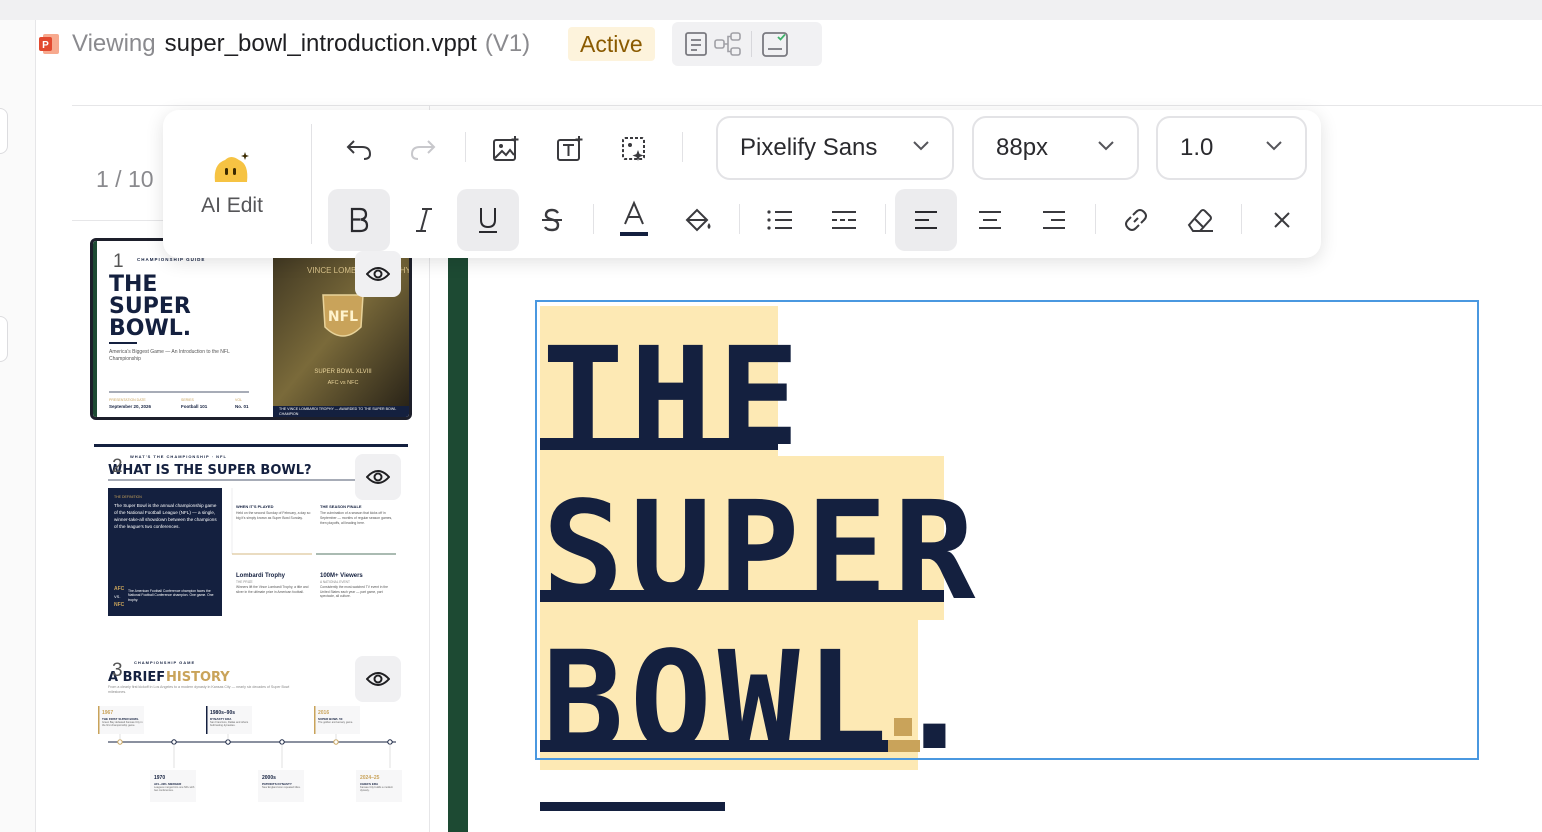  Describe the element at coordinates (370, 778) in the screenshot. I see `svg-text: 2024–25` at that location.